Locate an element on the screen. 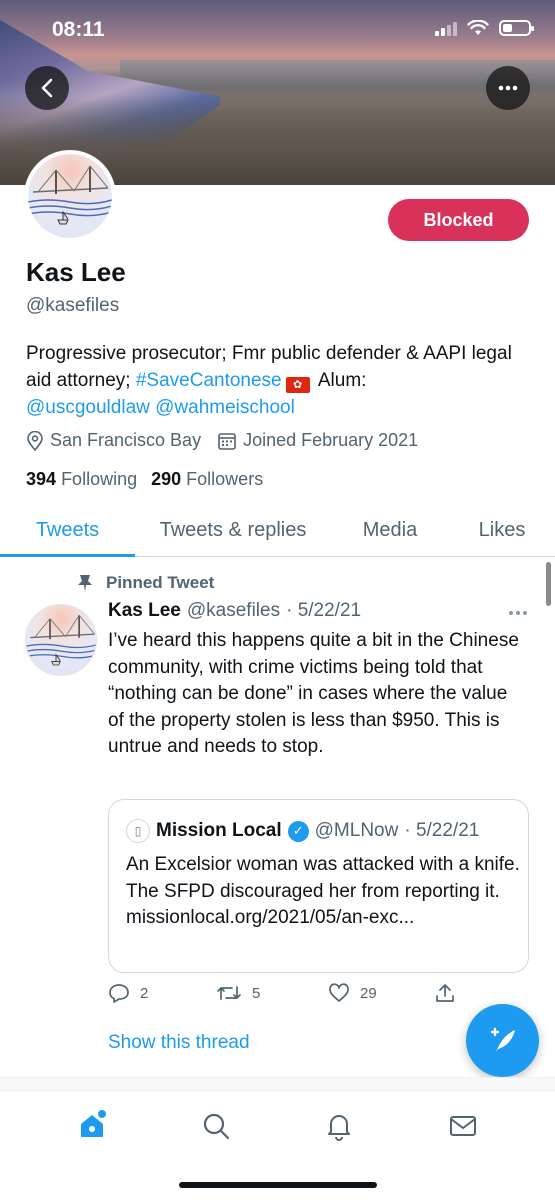 The width and height of the screenshot is (555, 1200). quote-author-name: Mission Local is located at coordinates (219, 830).